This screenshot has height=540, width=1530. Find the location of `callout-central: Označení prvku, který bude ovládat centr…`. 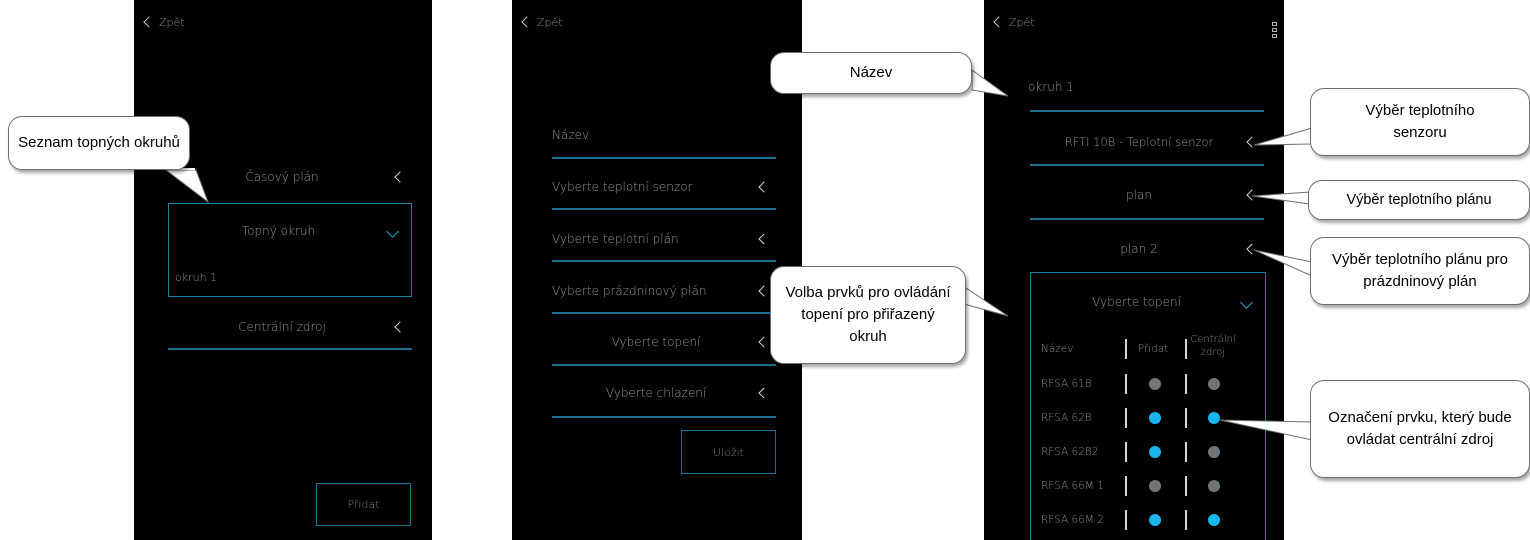

callout-central: Označení prvku, který bude ovládat centr… is located at coordinates (1420, 429).